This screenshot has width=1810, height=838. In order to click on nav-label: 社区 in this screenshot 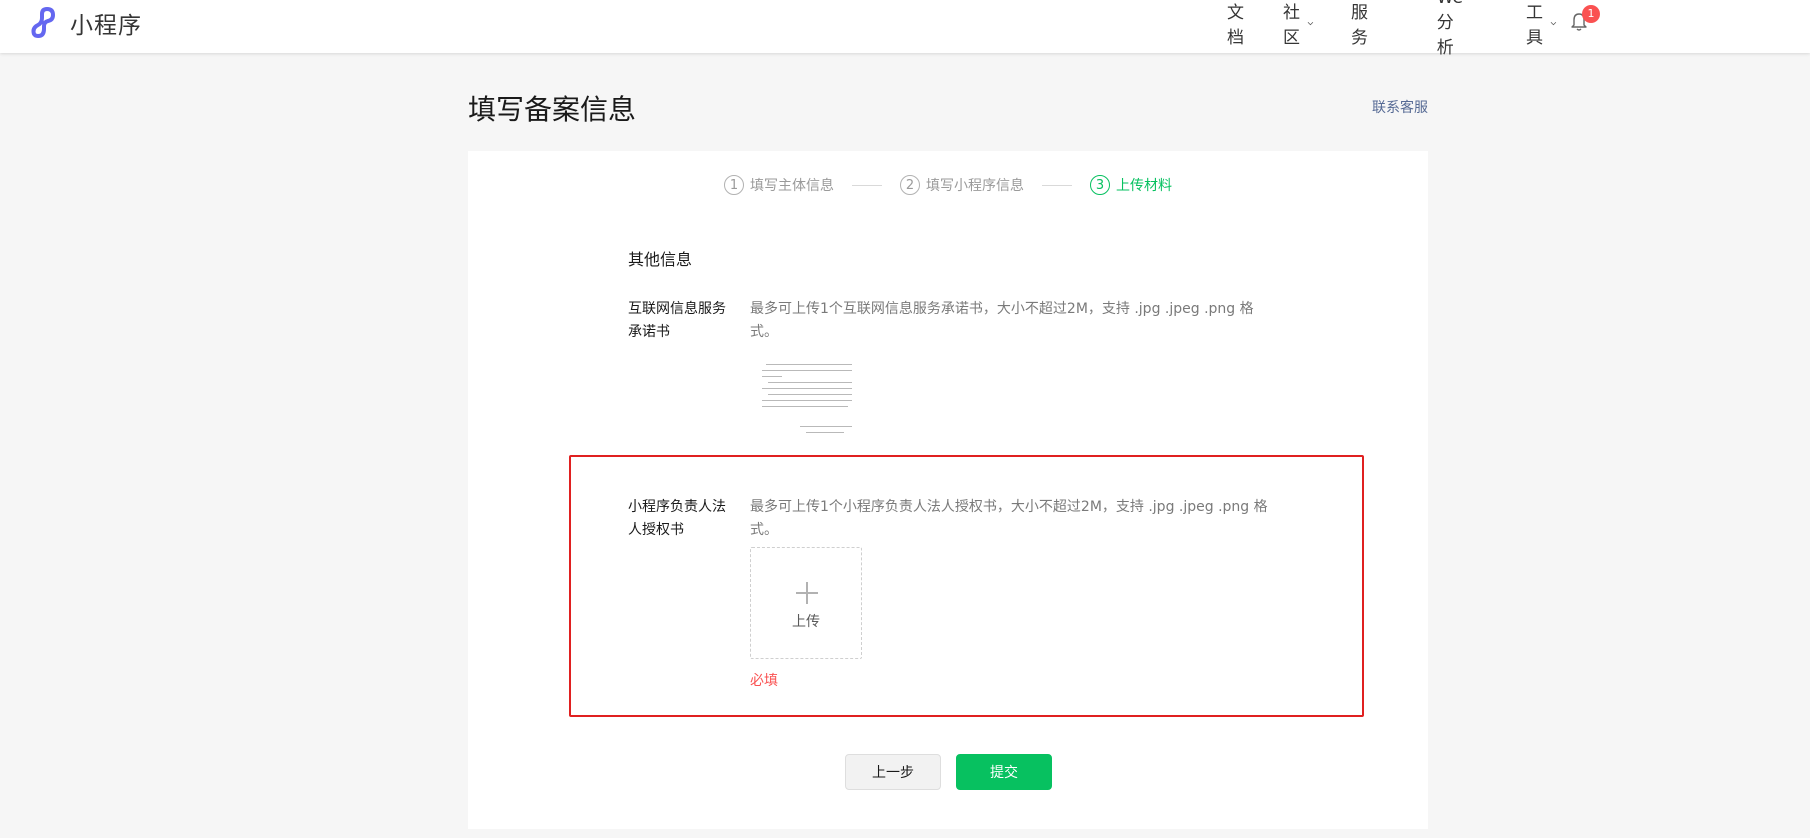, I will do `click(1291, 25)`.